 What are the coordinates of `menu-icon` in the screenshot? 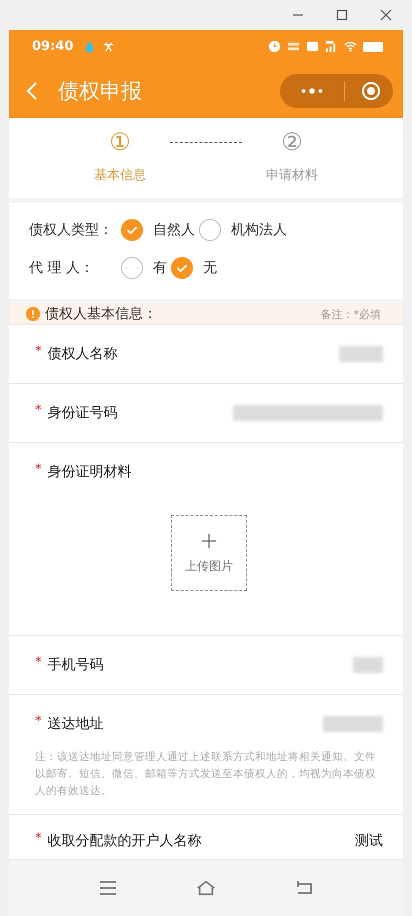 It's located at (108, 888).